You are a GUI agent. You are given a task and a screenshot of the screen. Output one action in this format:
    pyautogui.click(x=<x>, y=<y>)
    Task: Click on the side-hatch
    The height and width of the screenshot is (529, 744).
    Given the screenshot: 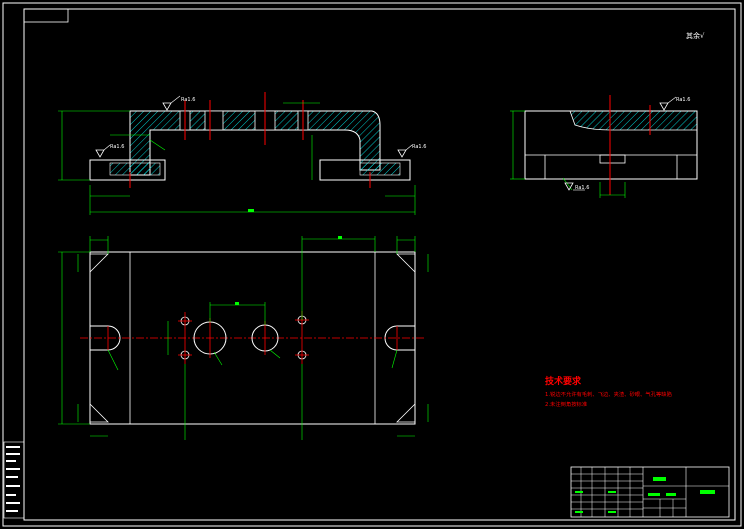 What is the action you would take?
    pyautogui.click(x=633, y=120)
    